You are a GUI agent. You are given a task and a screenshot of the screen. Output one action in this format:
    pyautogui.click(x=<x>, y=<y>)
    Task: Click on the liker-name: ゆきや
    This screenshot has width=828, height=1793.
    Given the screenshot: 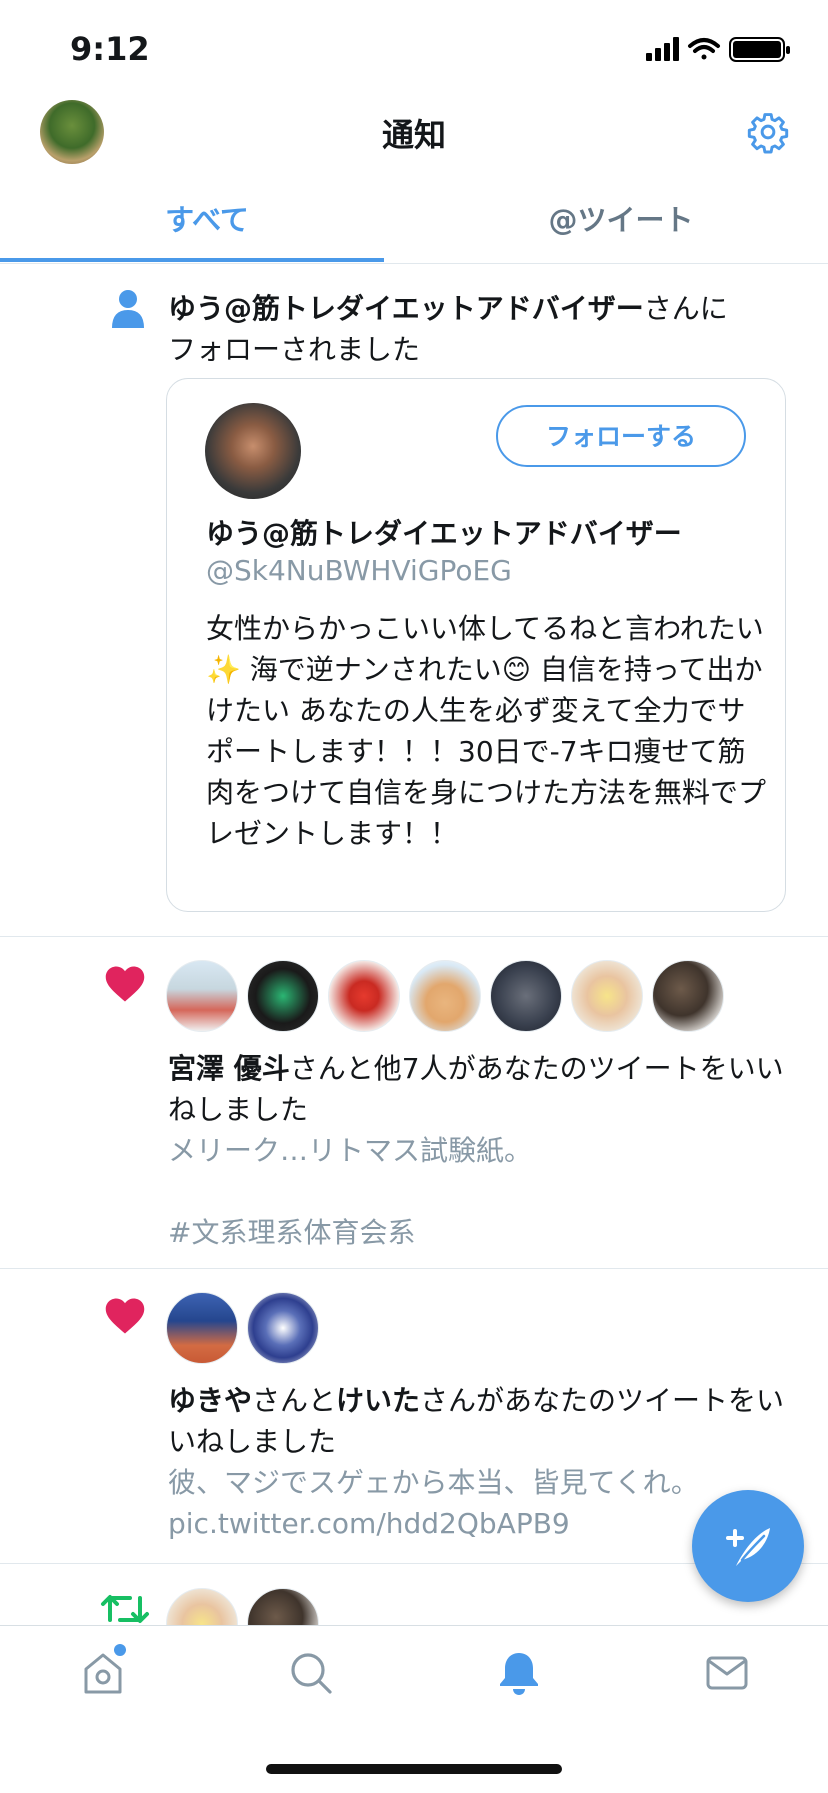 What is the action you would take?
    pyautogui.click(x=210, y=1400)
    